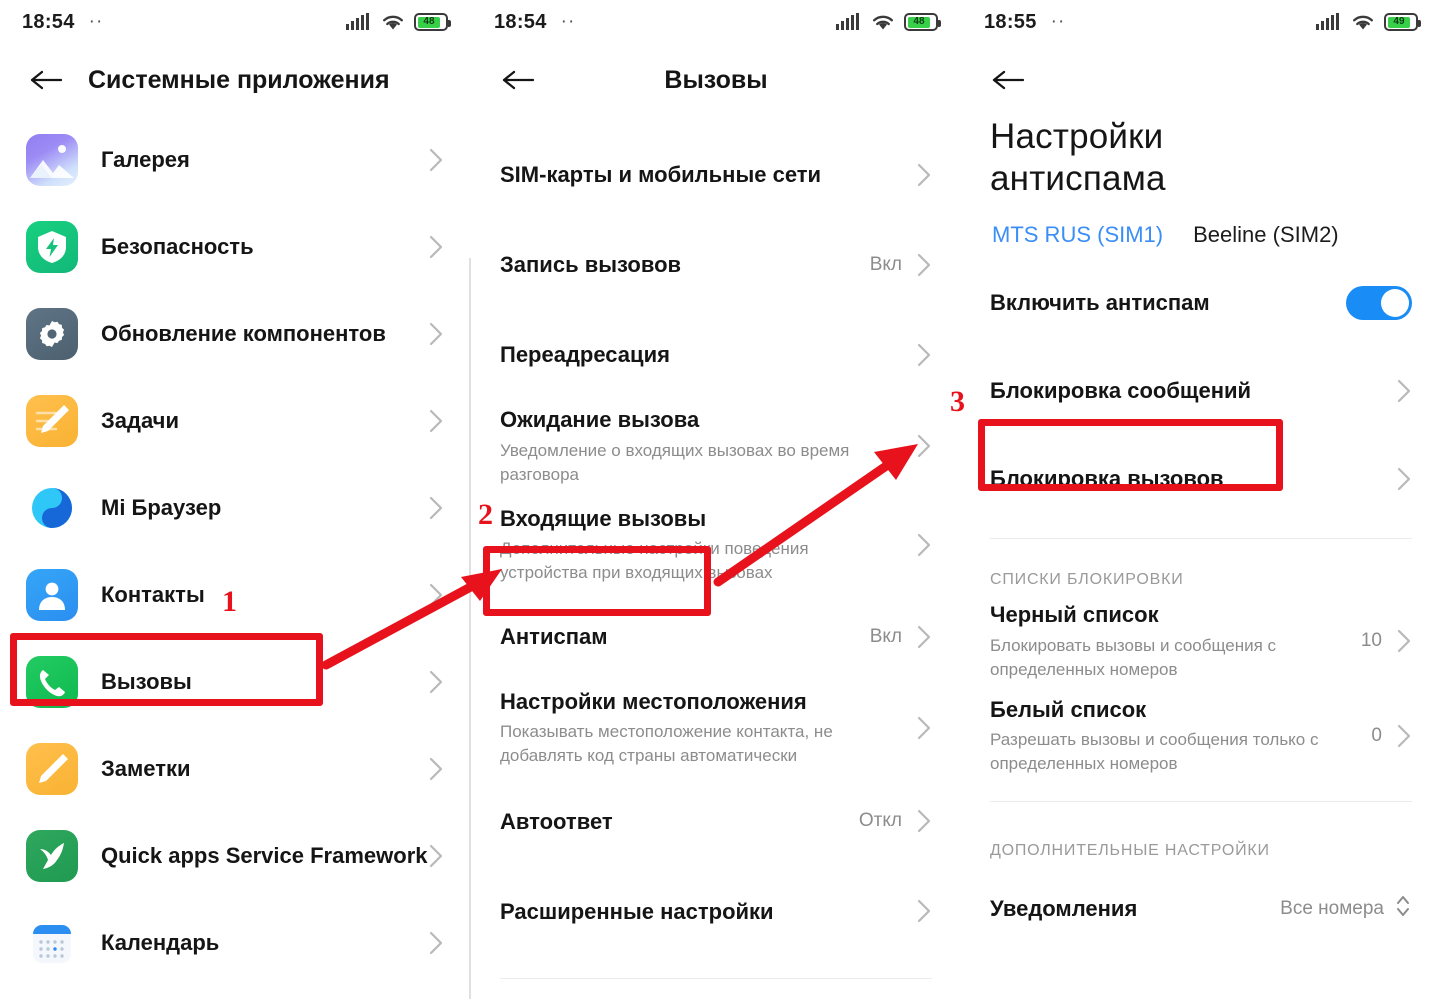  Describe the element at coordinates (52, 246) in the screenshot. I see `security-shield-icon` at that location.